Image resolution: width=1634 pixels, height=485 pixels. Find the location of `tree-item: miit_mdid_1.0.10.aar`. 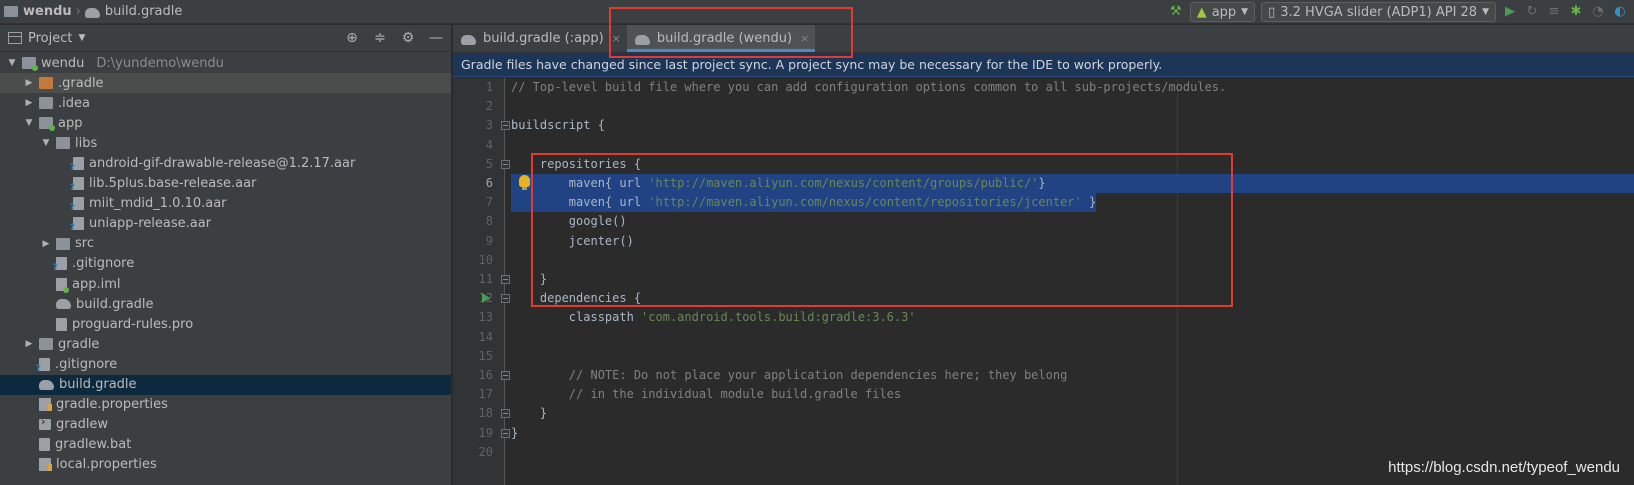

tree-item: miit_mdid_1.0.10.aar is located at coordinates (225, 204).